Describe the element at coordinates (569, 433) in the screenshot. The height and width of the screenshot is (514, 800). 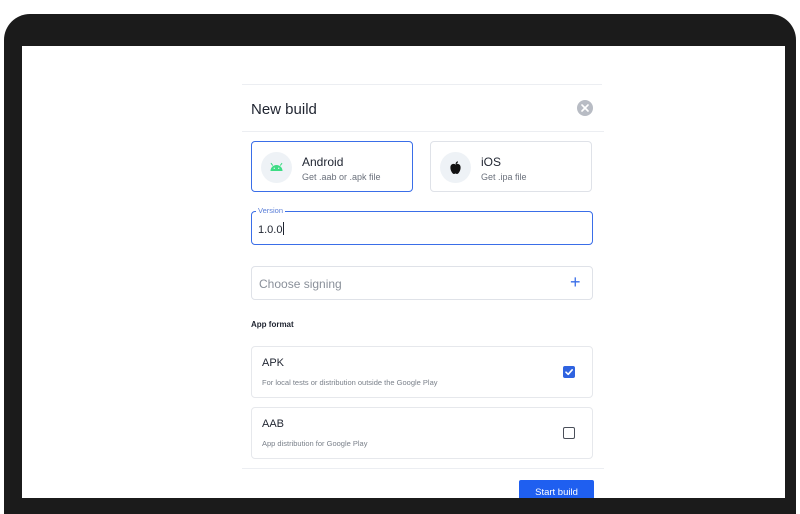
I see `checkbox-unchecked` at that location.